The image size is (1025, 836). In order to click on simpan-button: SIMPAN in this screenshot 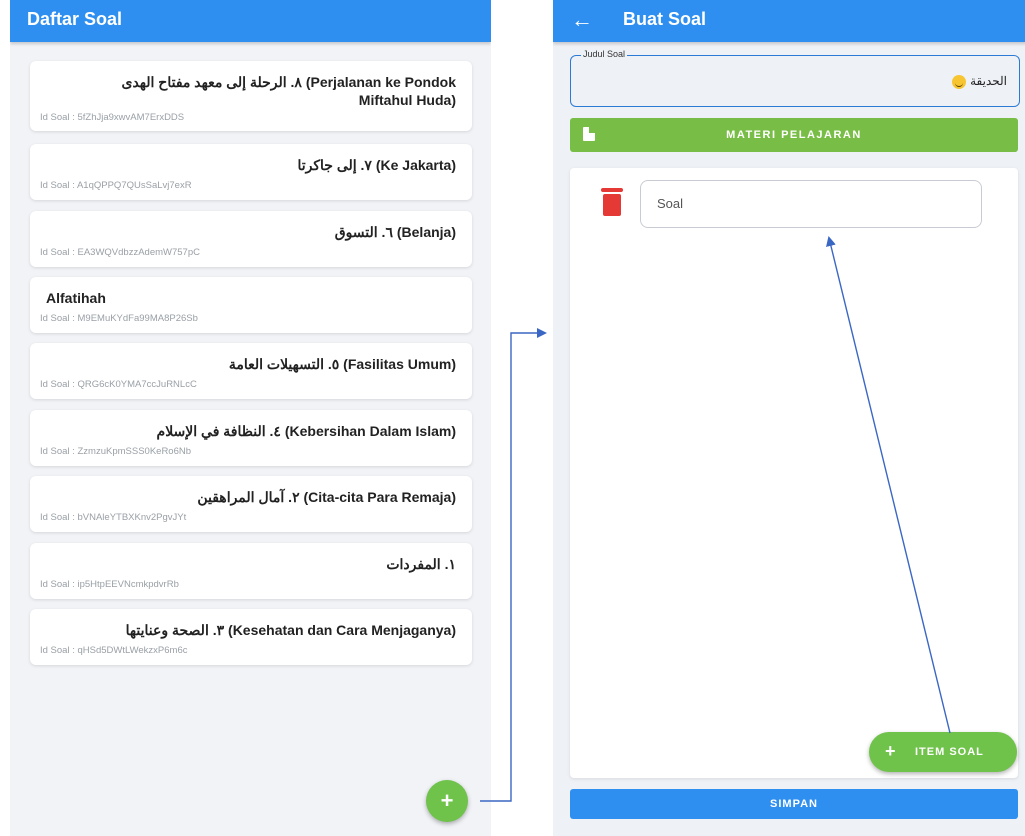, I will do `click(794, 804)`.